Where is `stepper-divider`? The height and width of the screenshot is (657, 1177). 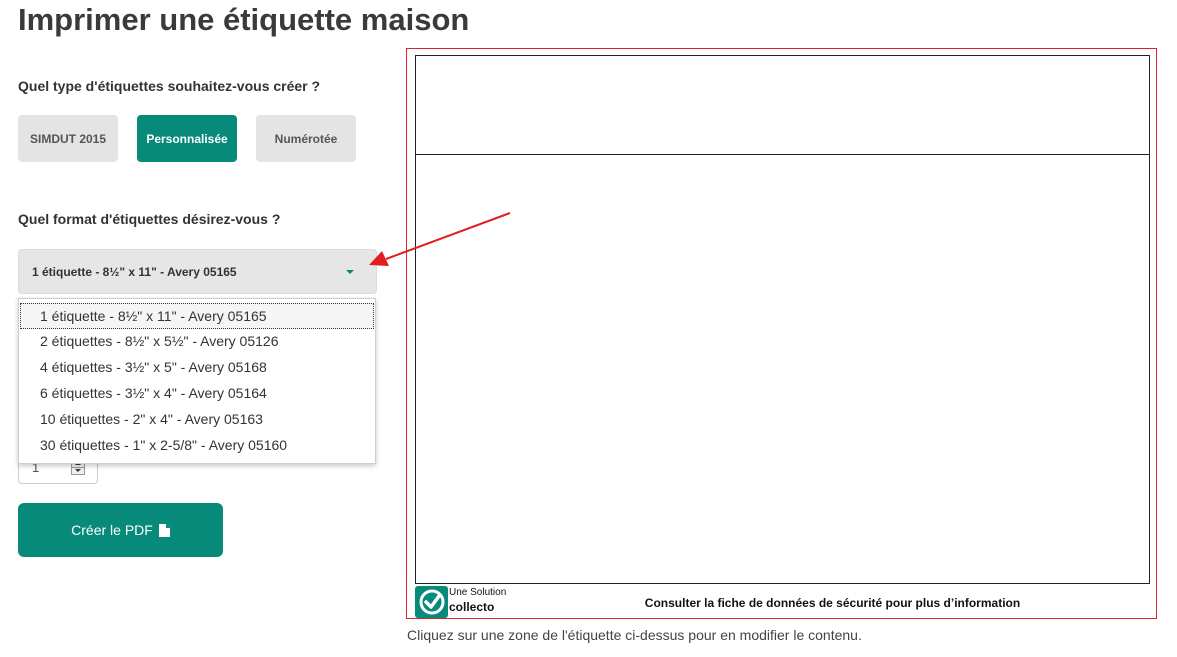 stepper-divider is located at coordinates (78, 467).